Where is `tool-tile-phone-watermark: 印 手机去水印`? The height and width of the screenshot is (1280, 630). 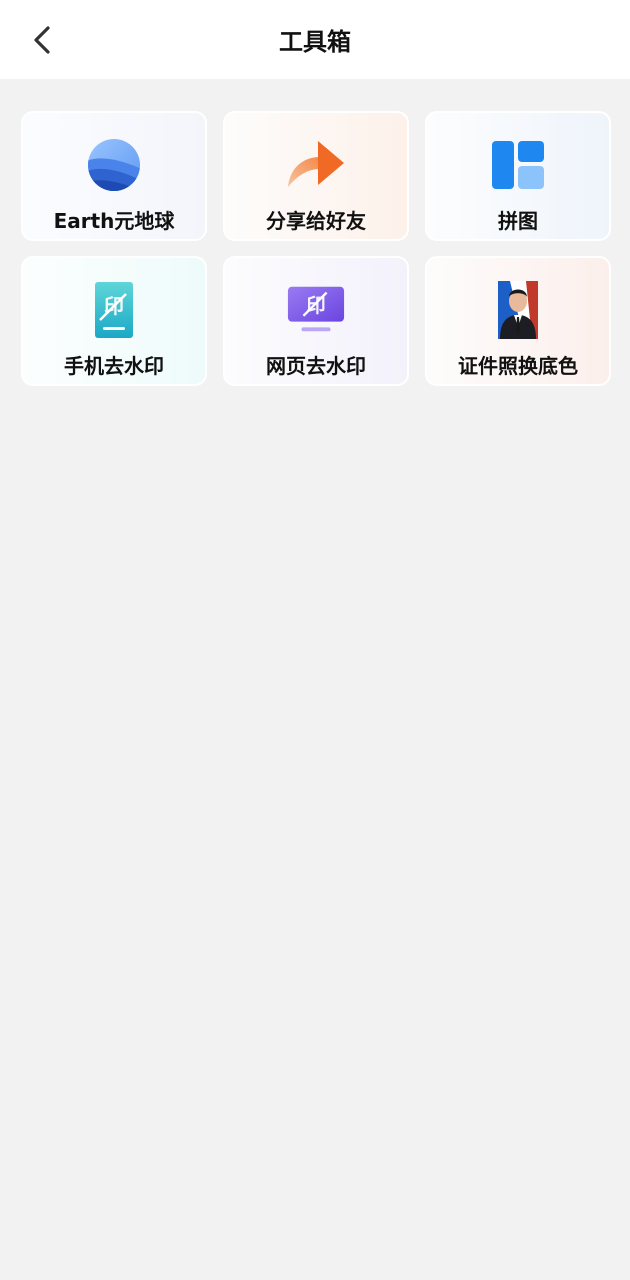 tool-tile-phone-watermark: 印 手机去水印 is located at coordinates (114, 321).